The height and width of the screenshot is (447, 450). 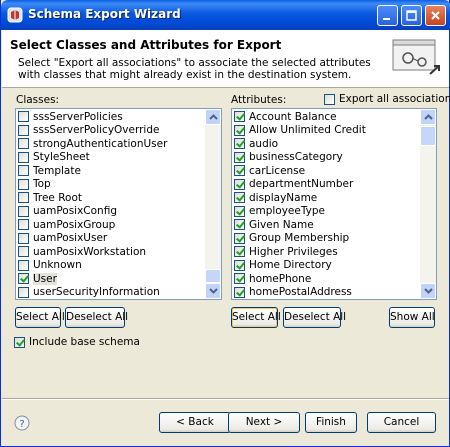 What do you see at coordinates (92, 144) in the screenshot?
I see `list-item: strongAuthenticationUser` at bounding box center [92, 144].